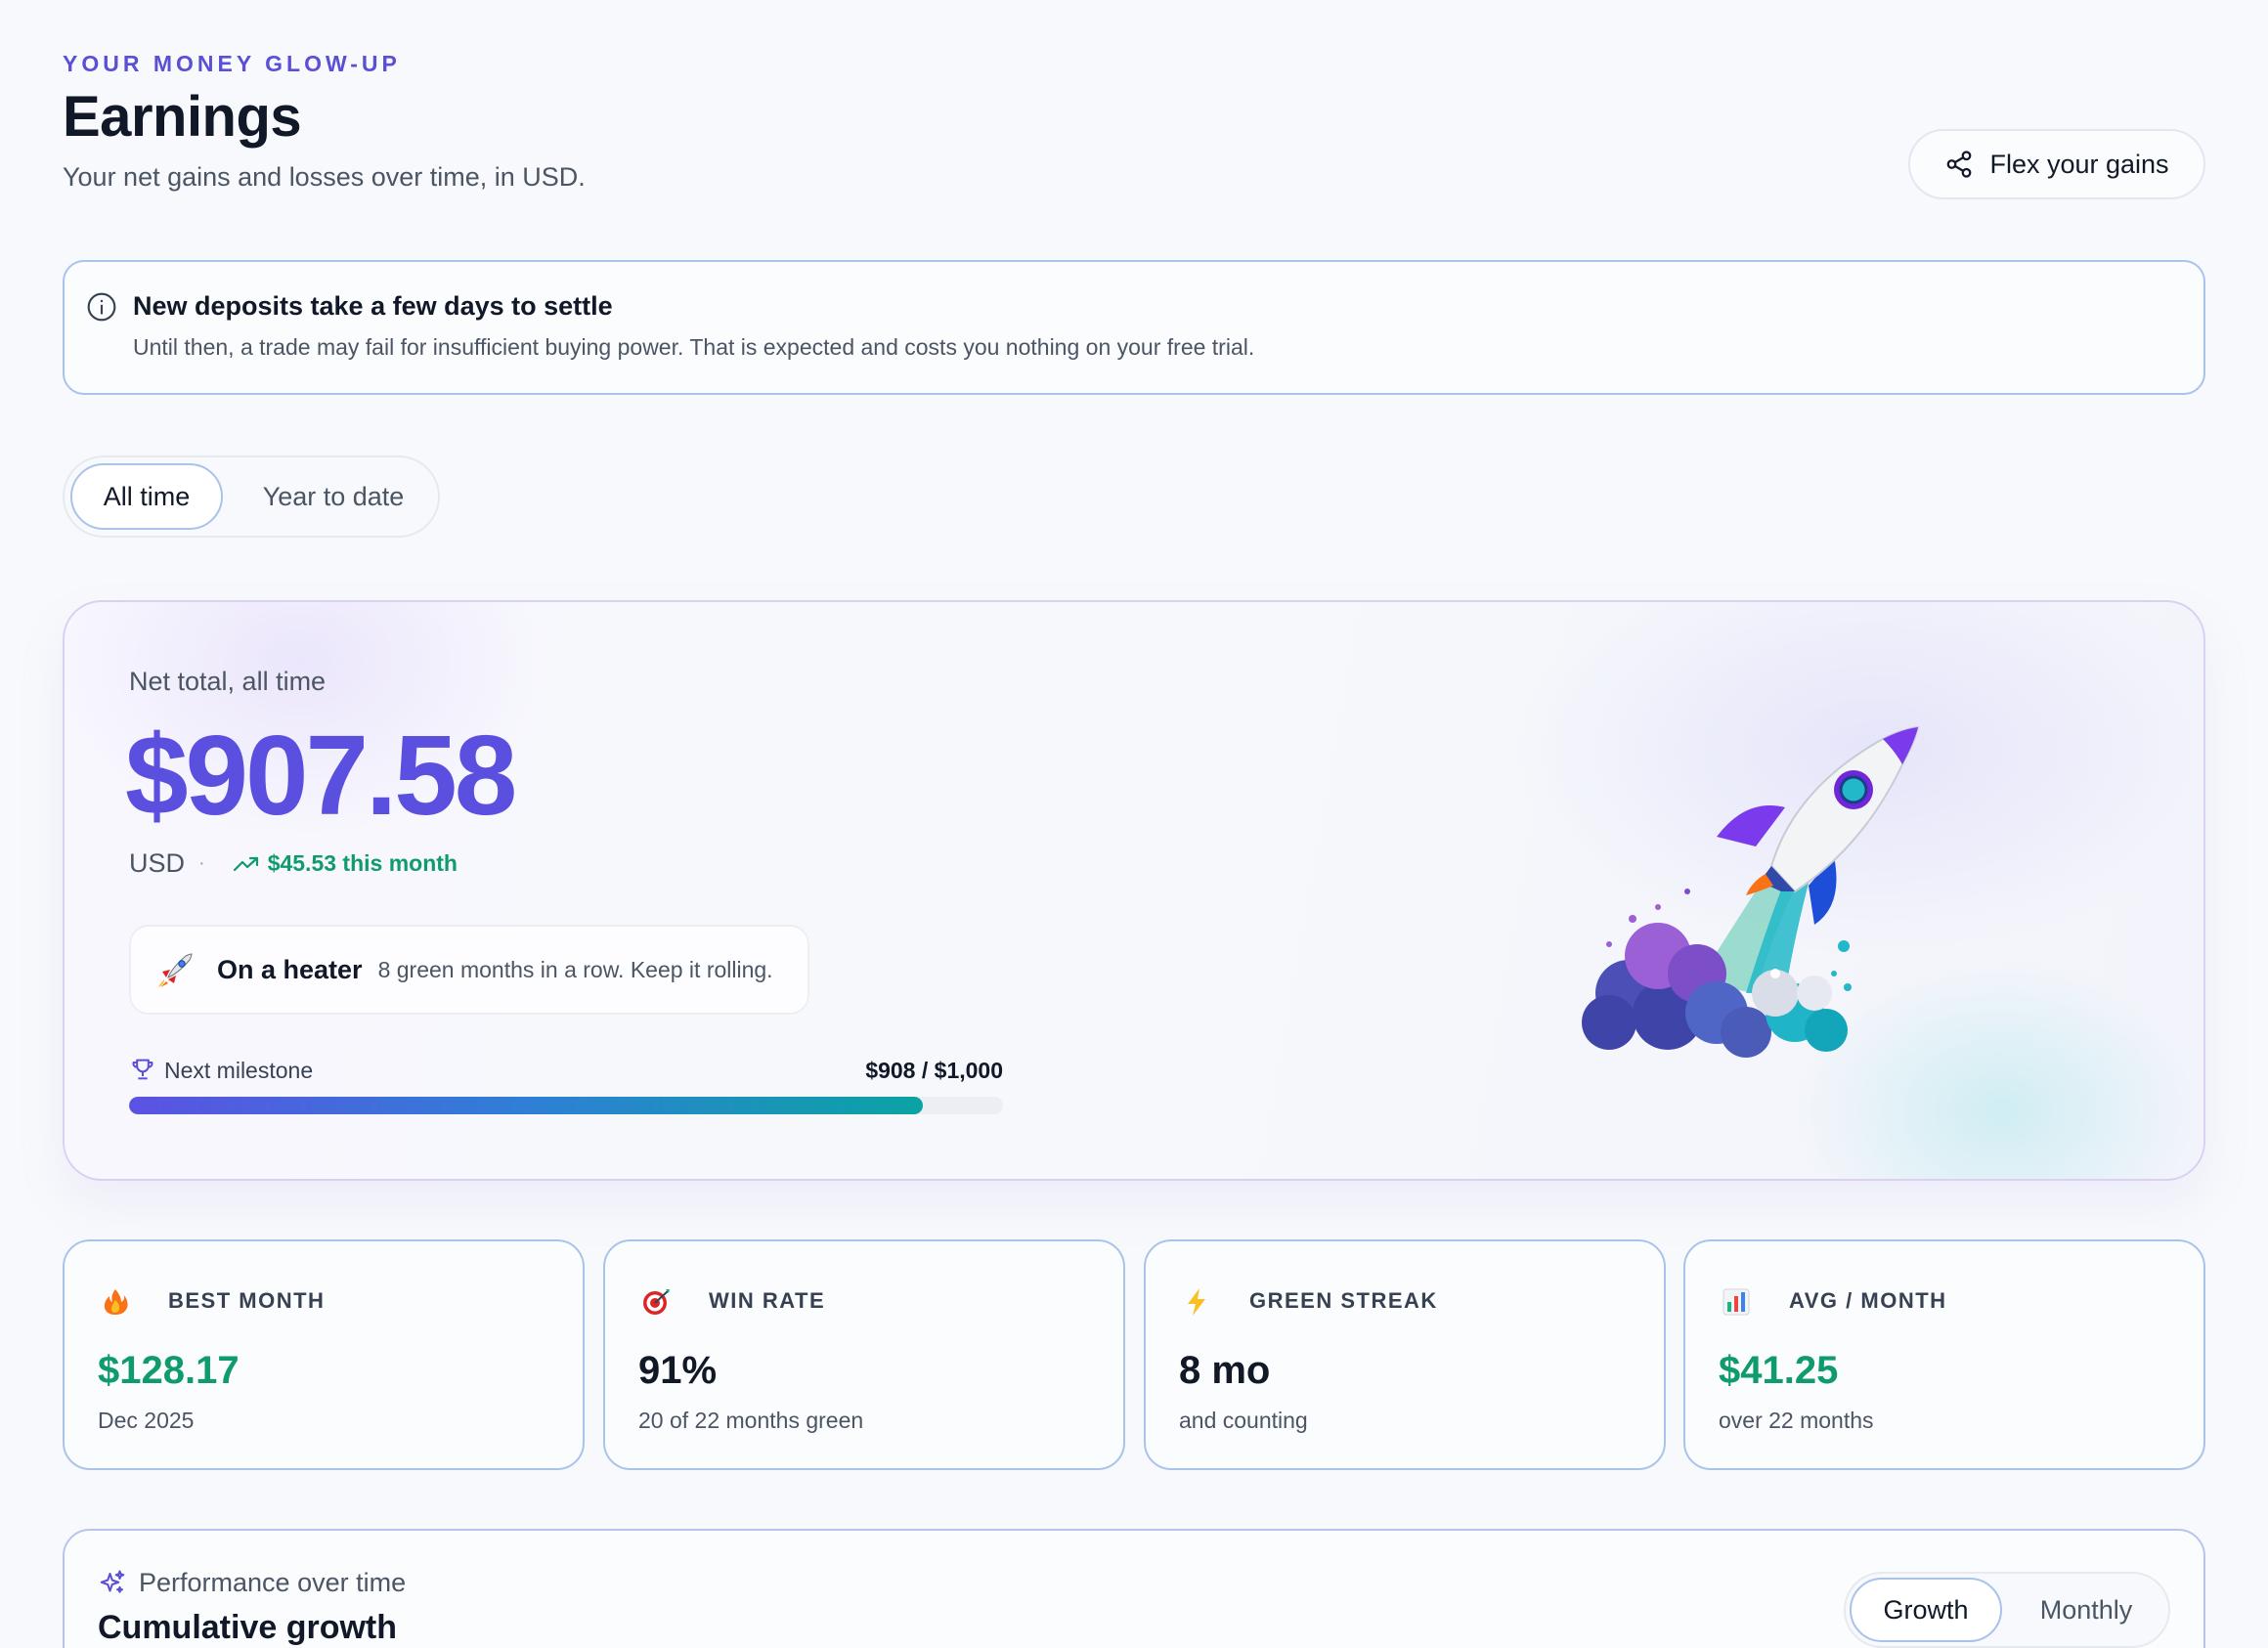 This screenshot has height=1648, width=2268. Describe the element at coordinates (526, 1105) in the screenshot. I see `milestone-progress-fill` at that location.